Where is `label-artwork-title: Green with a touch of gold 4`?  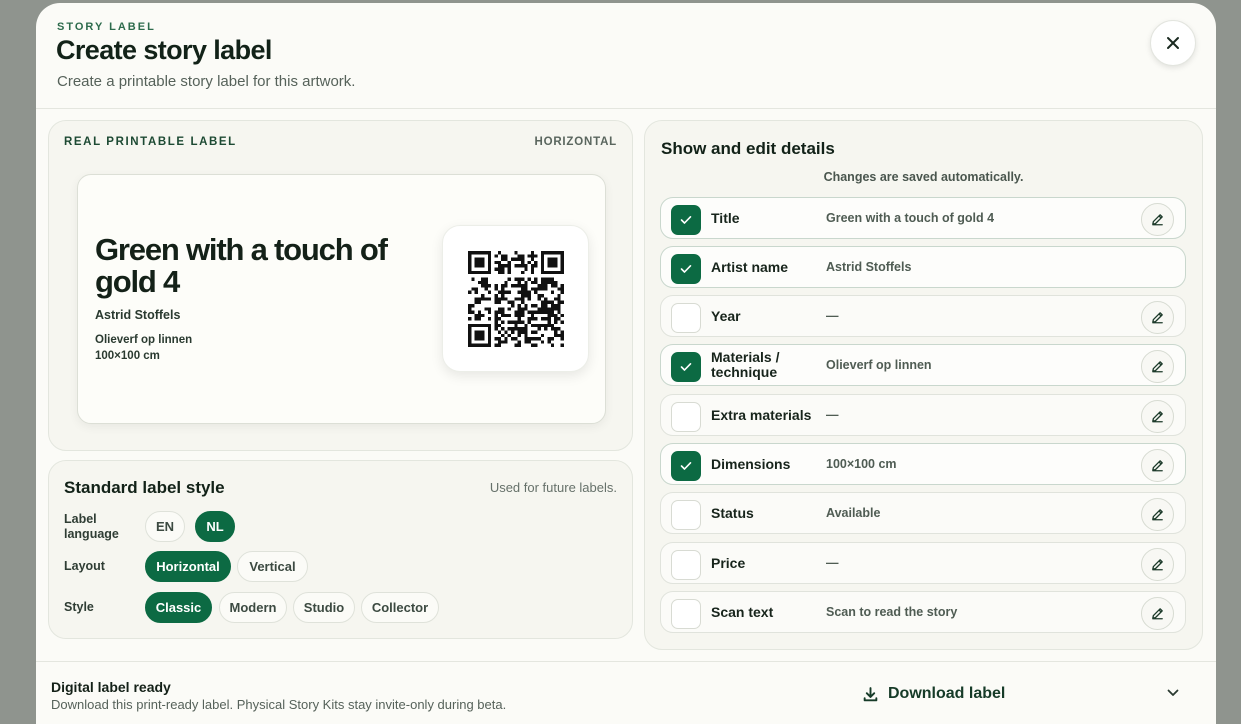
label-artwork-title: Green with a touch of gold 4 is located at coordinates (241, 265).